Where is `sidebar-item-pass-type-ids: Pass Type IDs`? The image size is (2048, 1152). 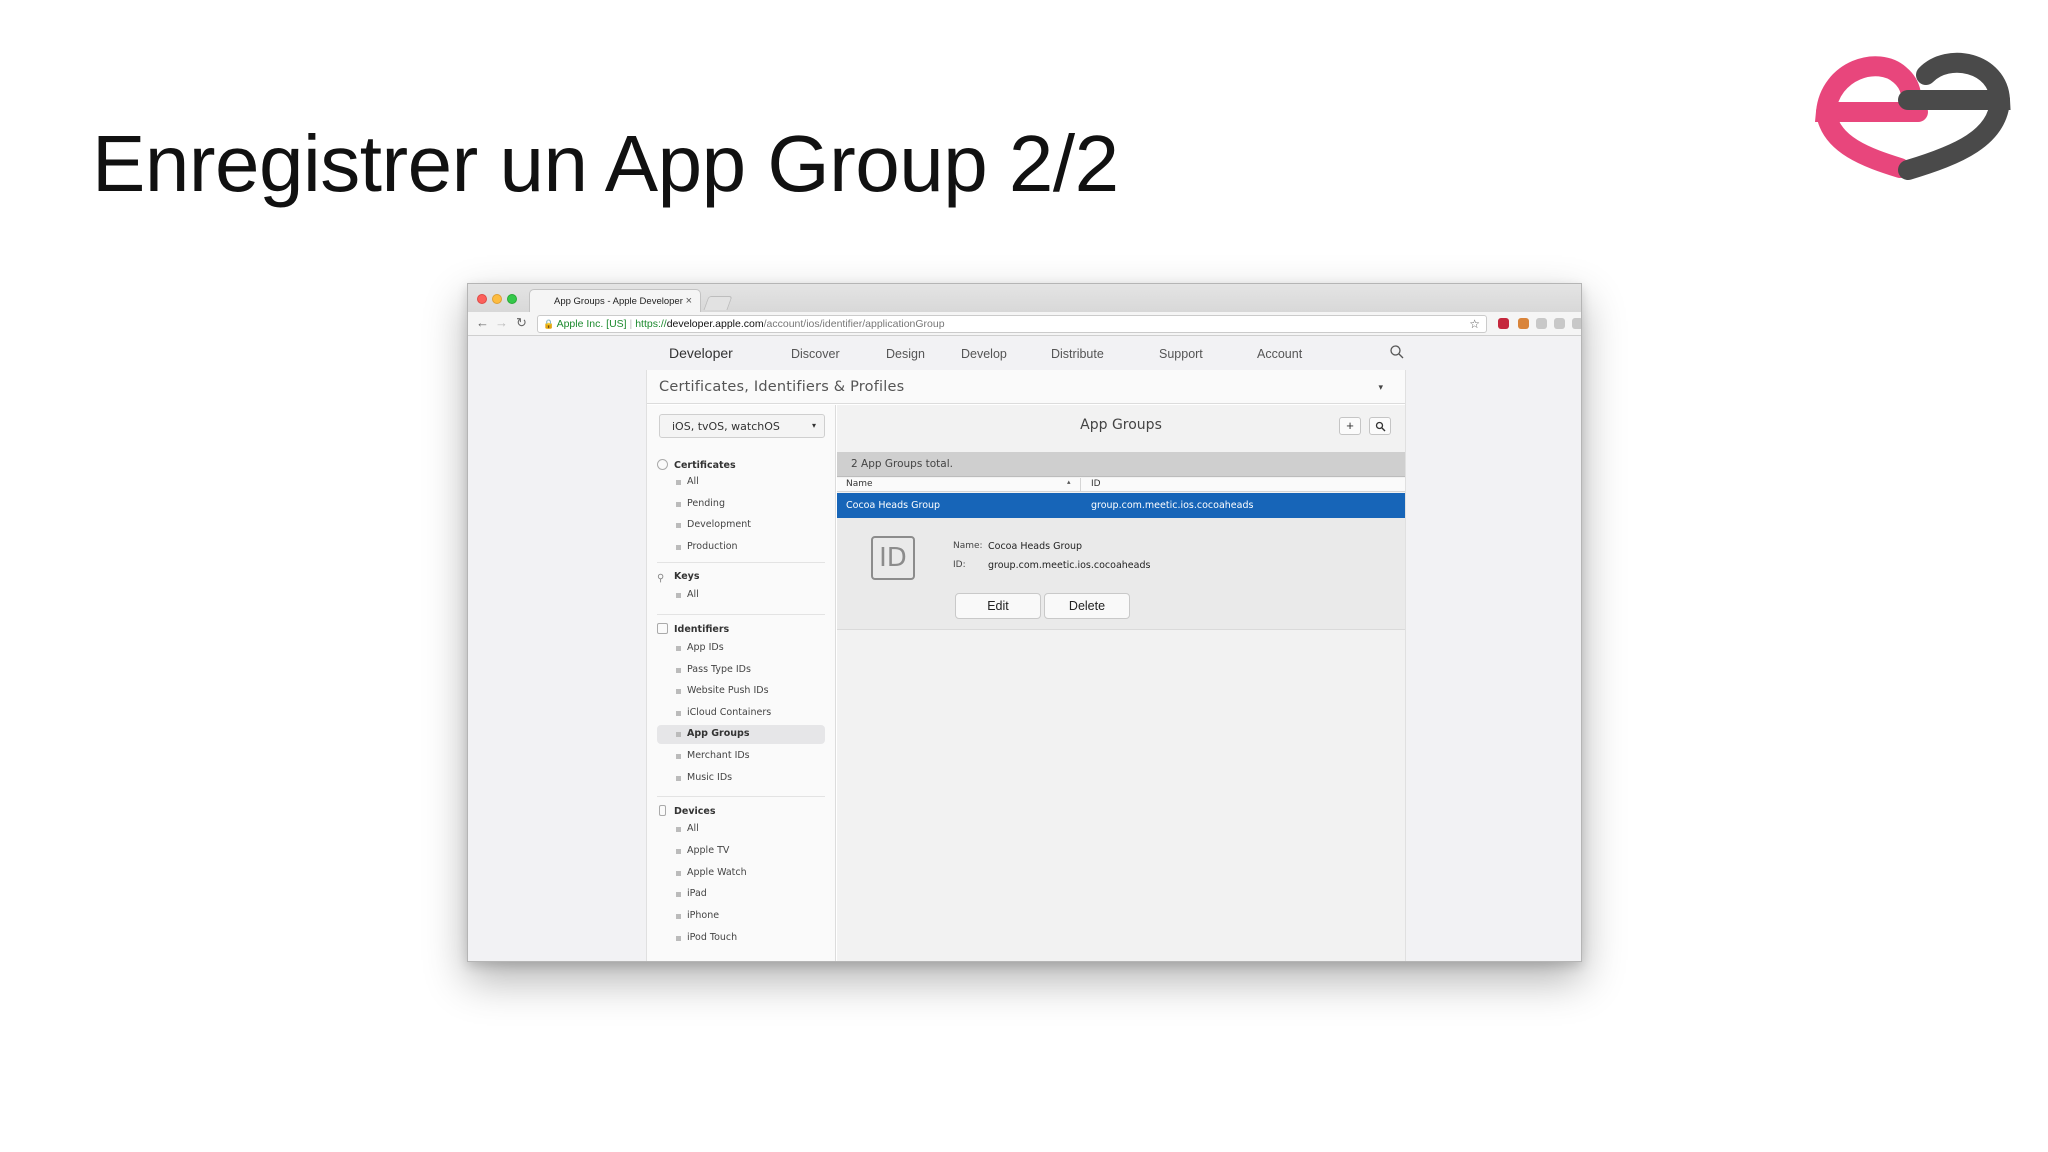
sidebar-item-pass-type-ids: Pass Type IDs is located at coordinates (750, 670).